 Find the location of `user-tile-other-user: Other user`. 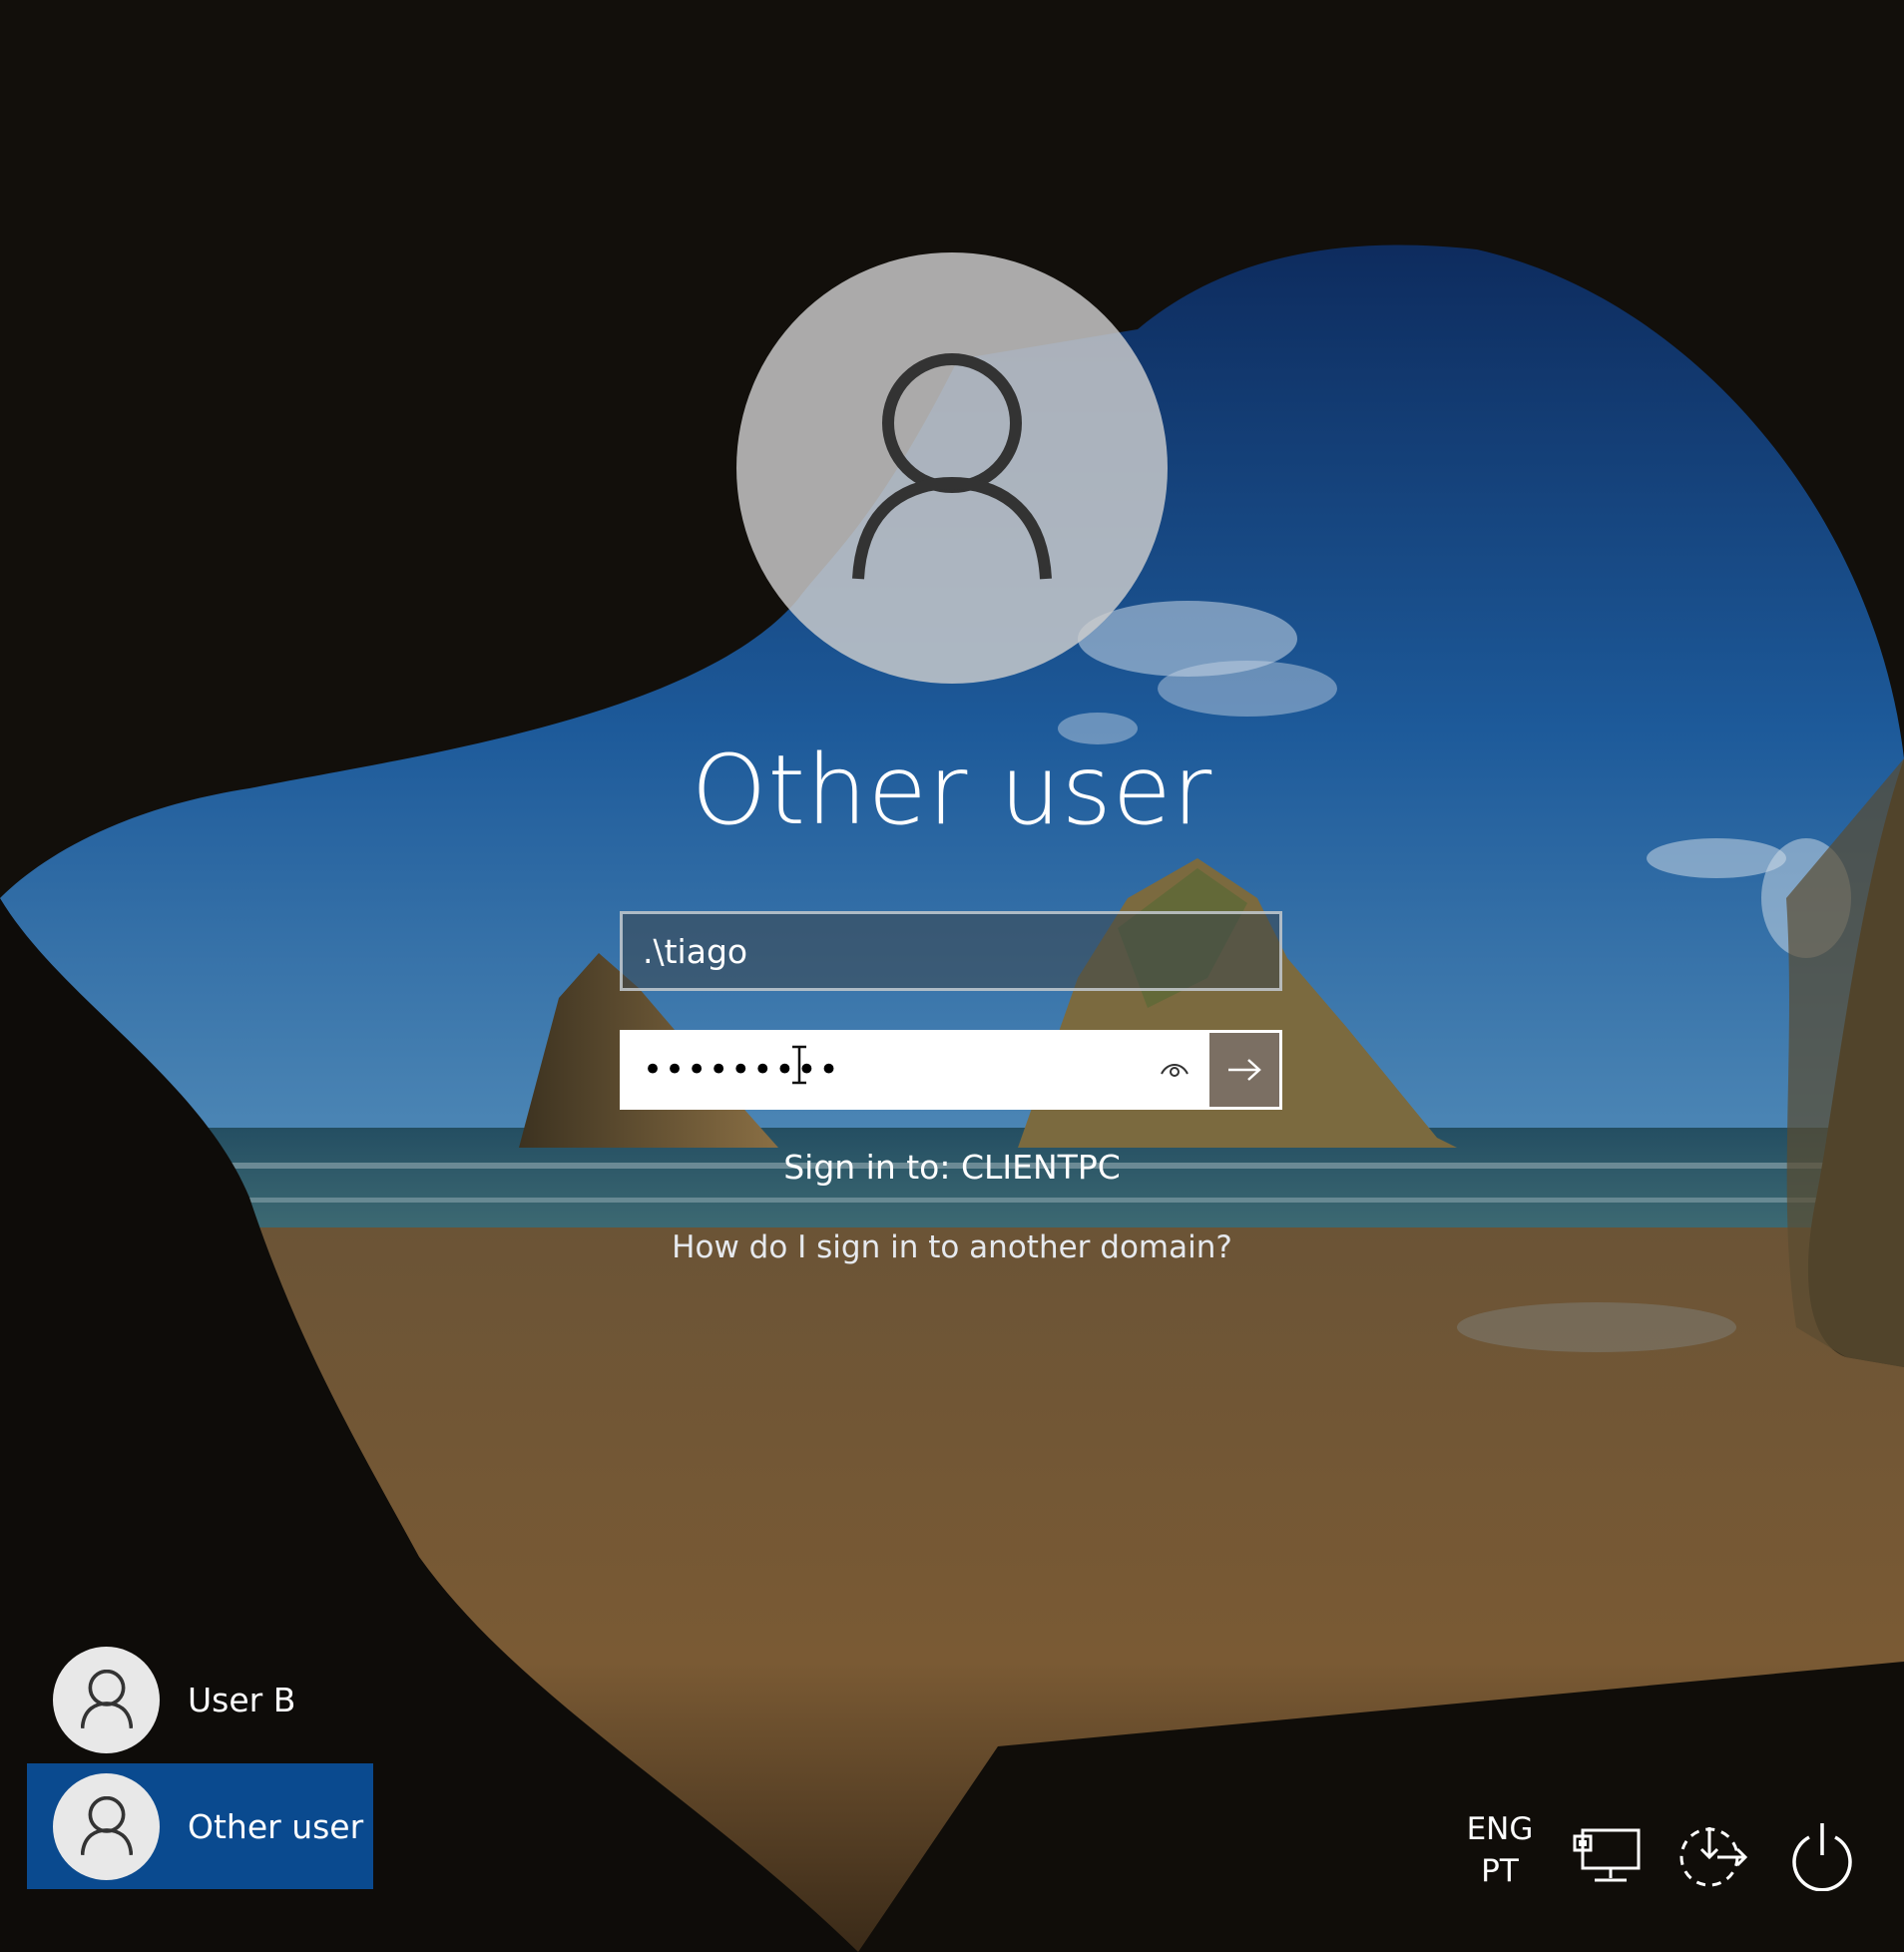

user-tile-other-user: Other user is located at coordinates (200, 1826).